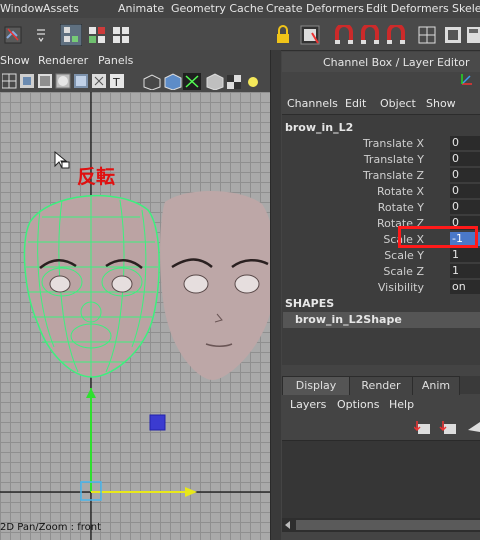  I want to click on layer-editor-menu: Layers Options Help, so click(381, 405).